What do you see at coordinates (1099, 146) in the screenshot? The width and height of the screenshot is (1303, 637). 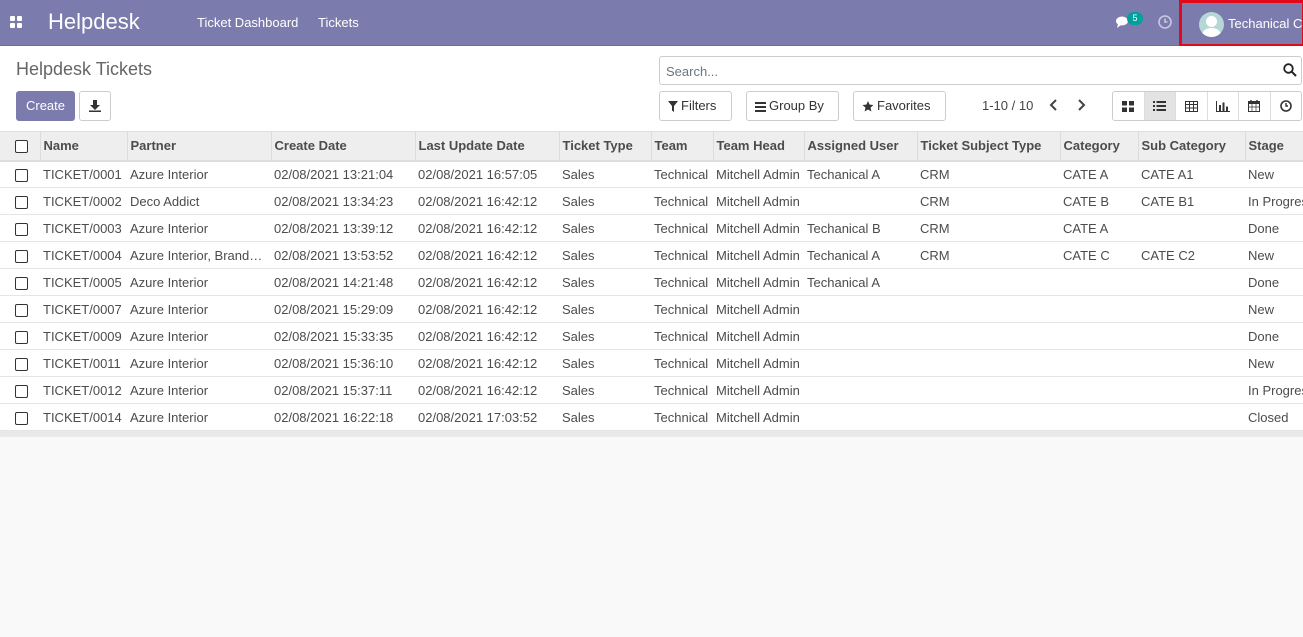 I see `column-header-category: Category` at bounding box center [1099, 146].